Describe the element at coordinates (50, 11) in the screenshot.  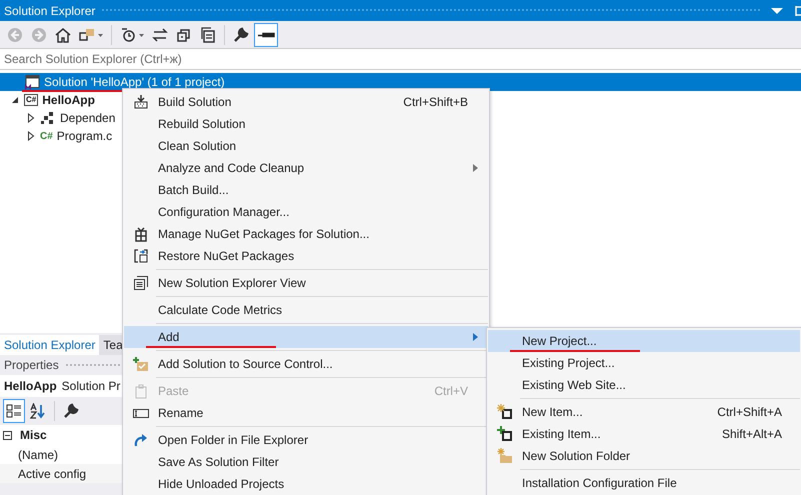
I see `panel-title: Solution Explorer` at that location.